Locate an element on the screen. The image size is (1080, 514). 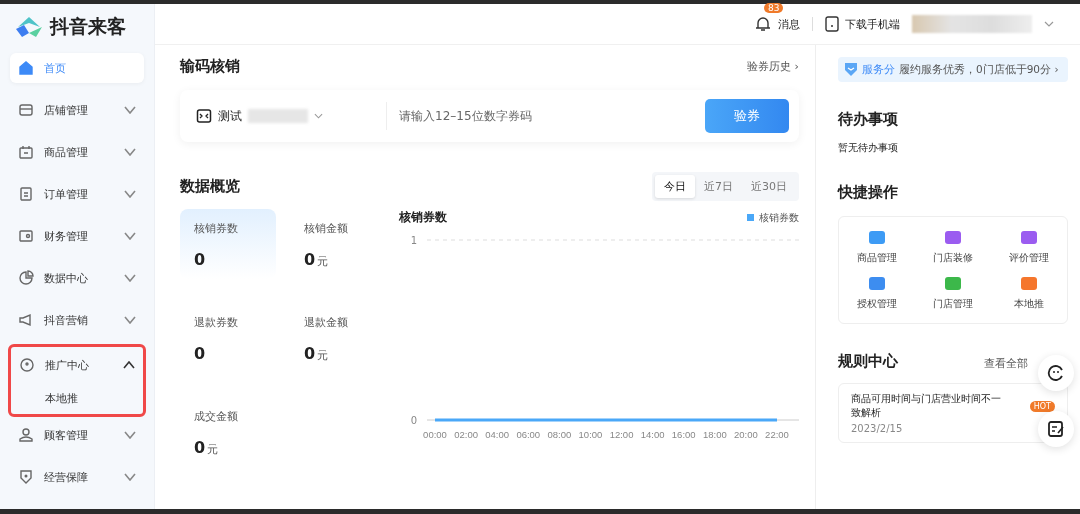
empty-message: 暂无待办事项 is located at coordinates (868, 148).